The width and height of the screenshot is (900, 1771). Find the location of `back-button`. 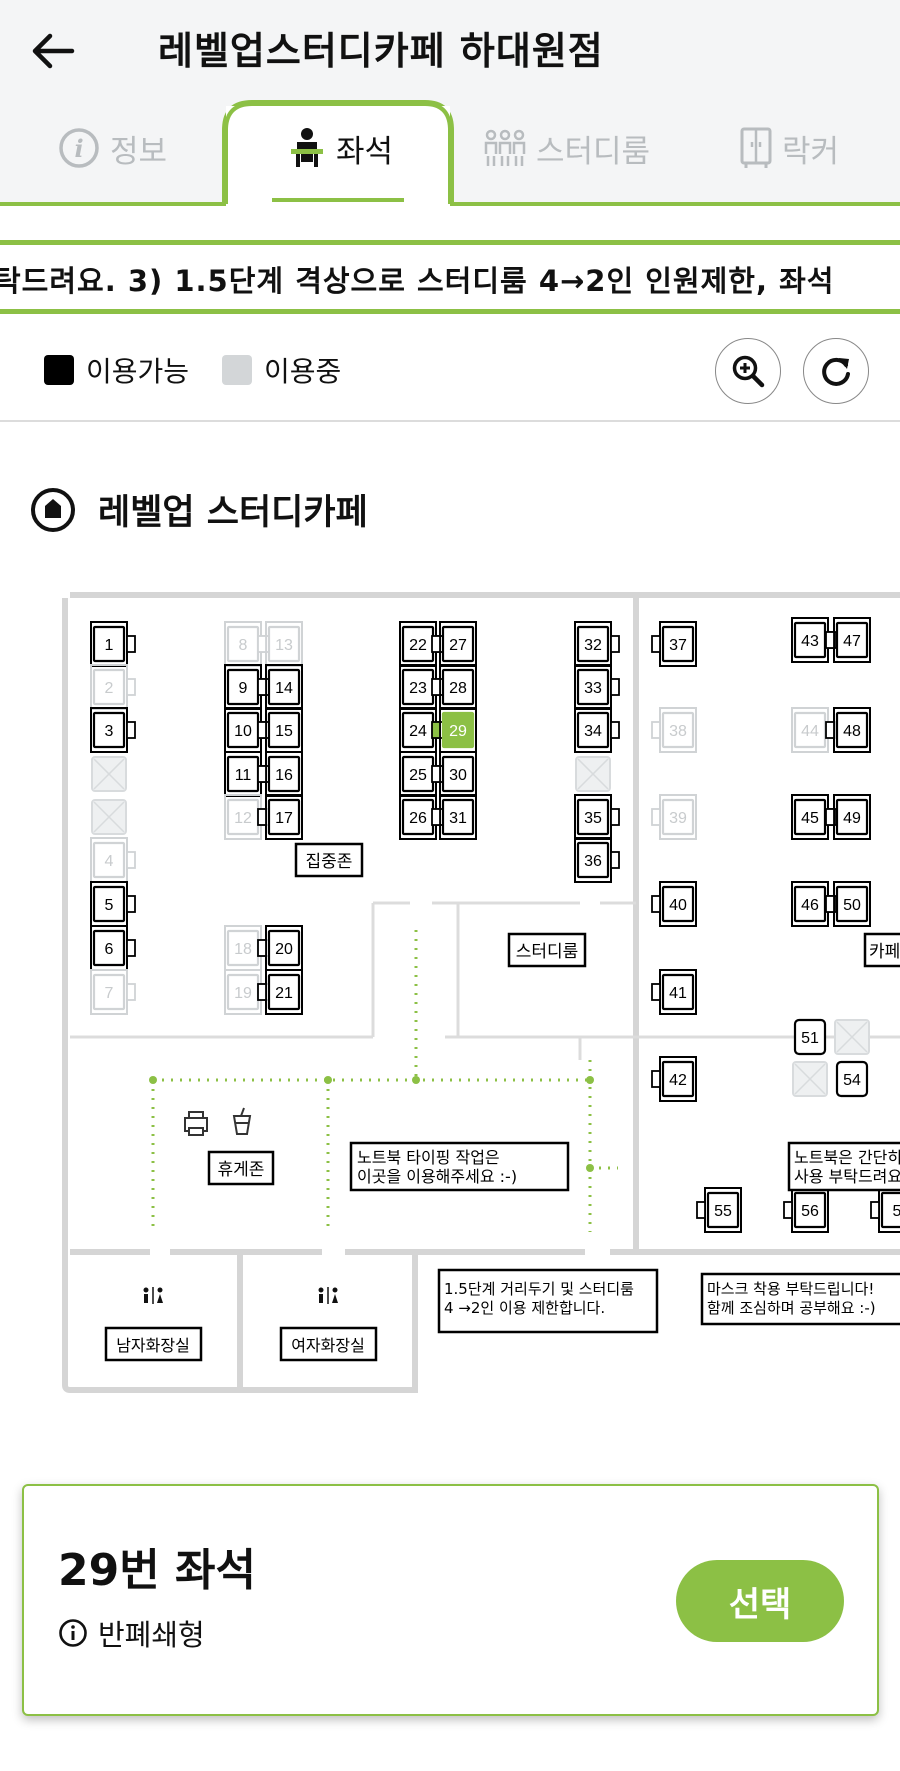

back-button is located at coordinates (53, 51).